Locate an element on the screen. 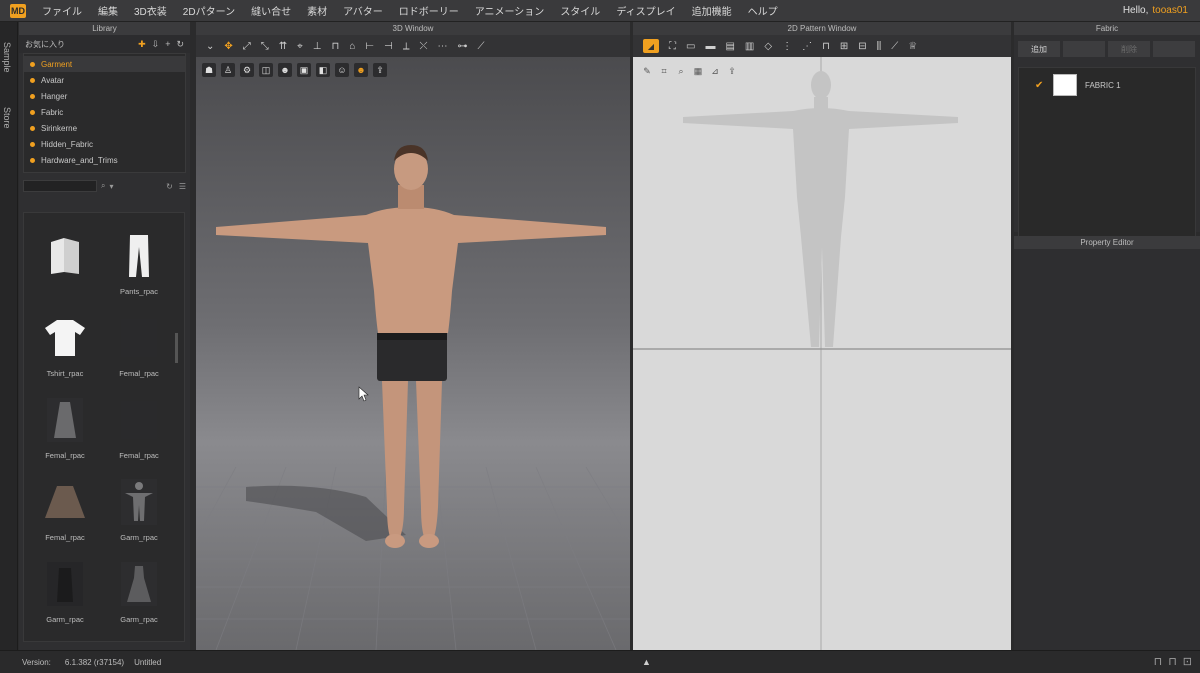 Image resolution: width=1200 pixels, height=673 pixels. display-avatar-icon: ☗ is located at coordinates (209, 70).